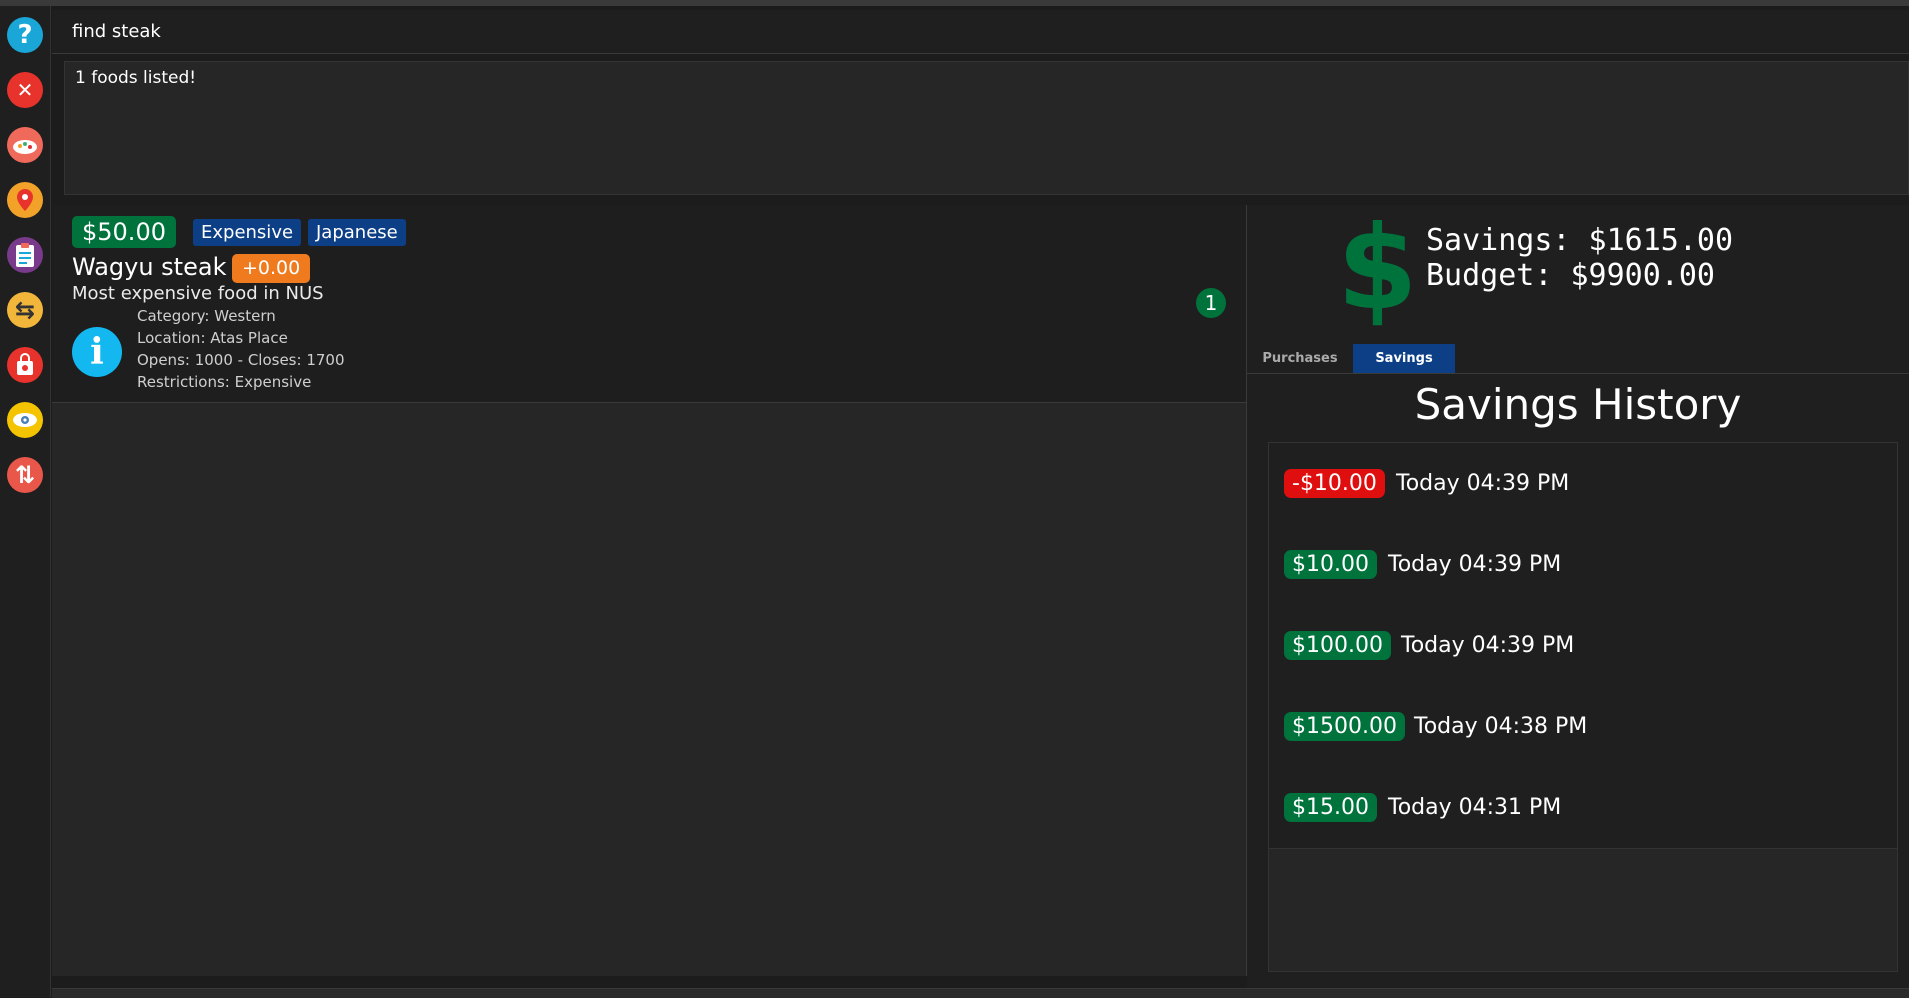 This screenshot has height=998, width=1909. I want to click on command-bar, so click(980, 32).